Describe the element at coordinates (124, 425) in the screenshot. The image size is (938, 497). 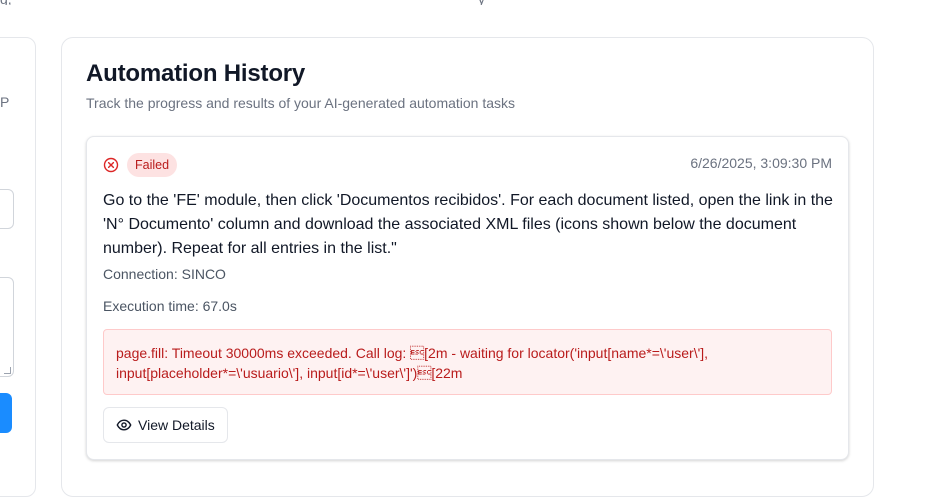
I see `eye-icon` at that location.